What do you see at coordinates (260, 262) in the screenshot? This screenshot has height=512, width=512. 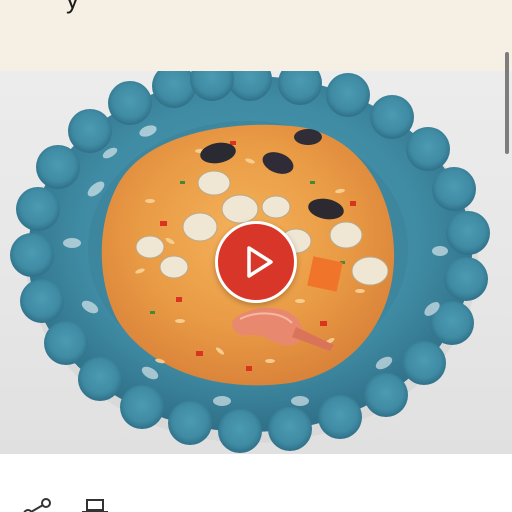 I see `play-icon` at bounding box center [260, 262].